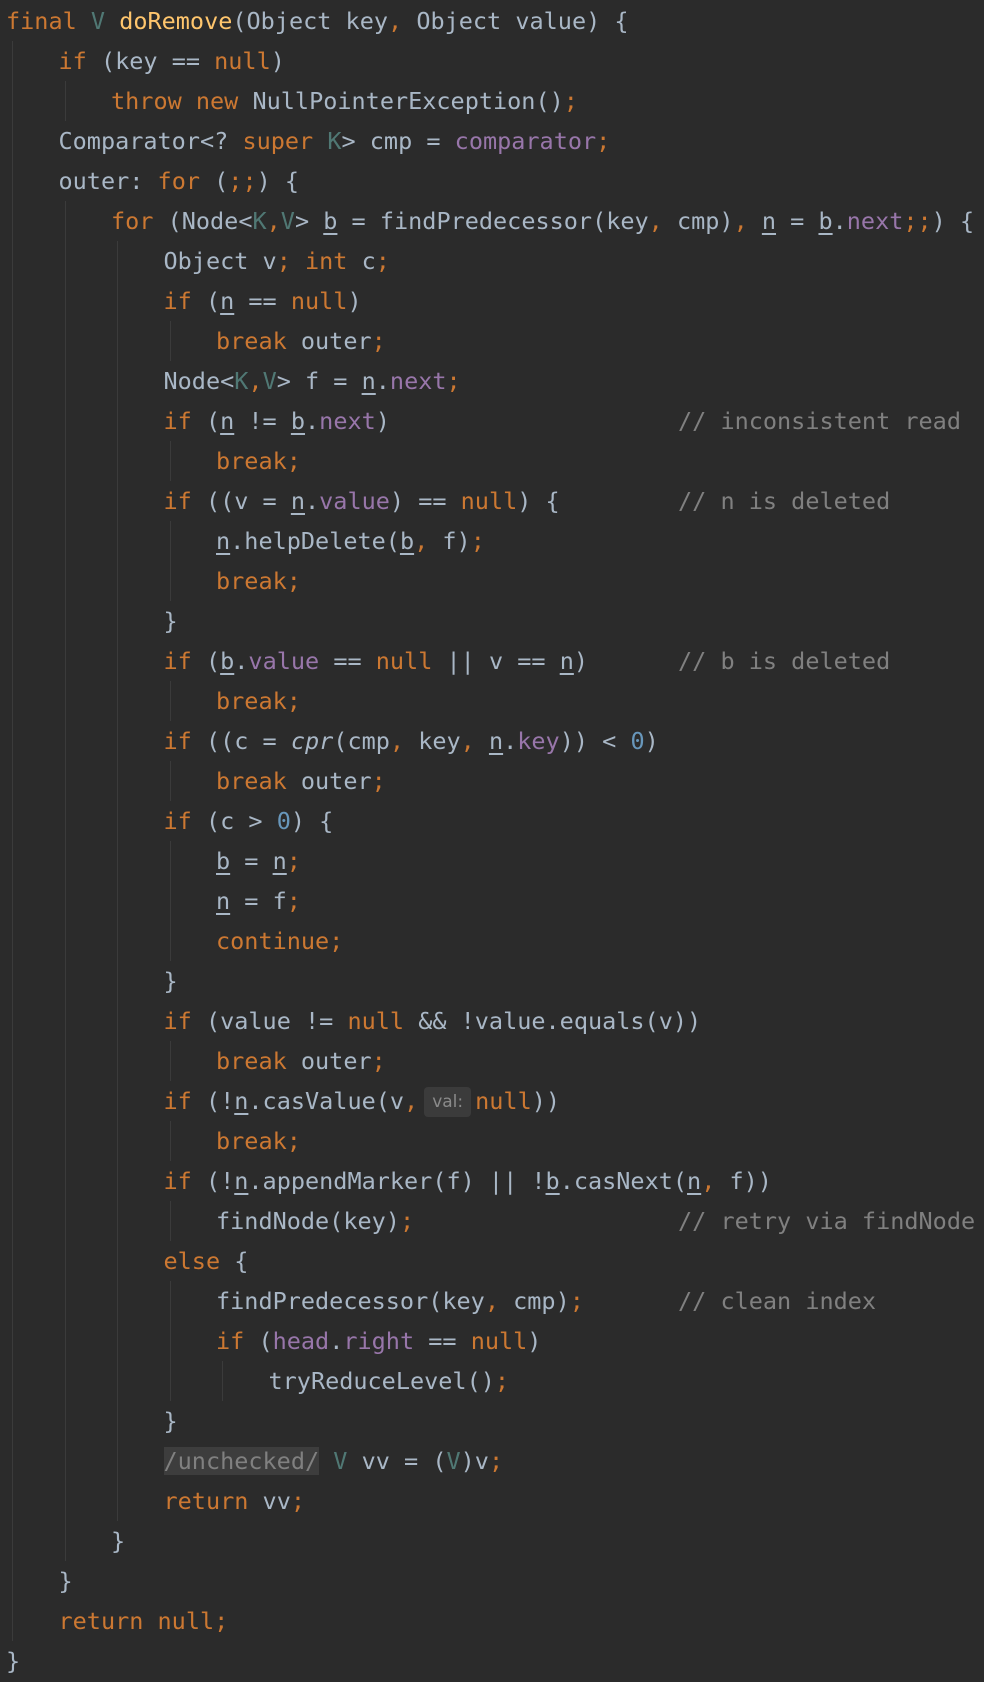 Image resolution: width=984 pixels, height=1682 pixels. What do you see at coordinates (241, 1261) in the screenshot?
I see `code-token: {` at bounding box center [241, 1261].